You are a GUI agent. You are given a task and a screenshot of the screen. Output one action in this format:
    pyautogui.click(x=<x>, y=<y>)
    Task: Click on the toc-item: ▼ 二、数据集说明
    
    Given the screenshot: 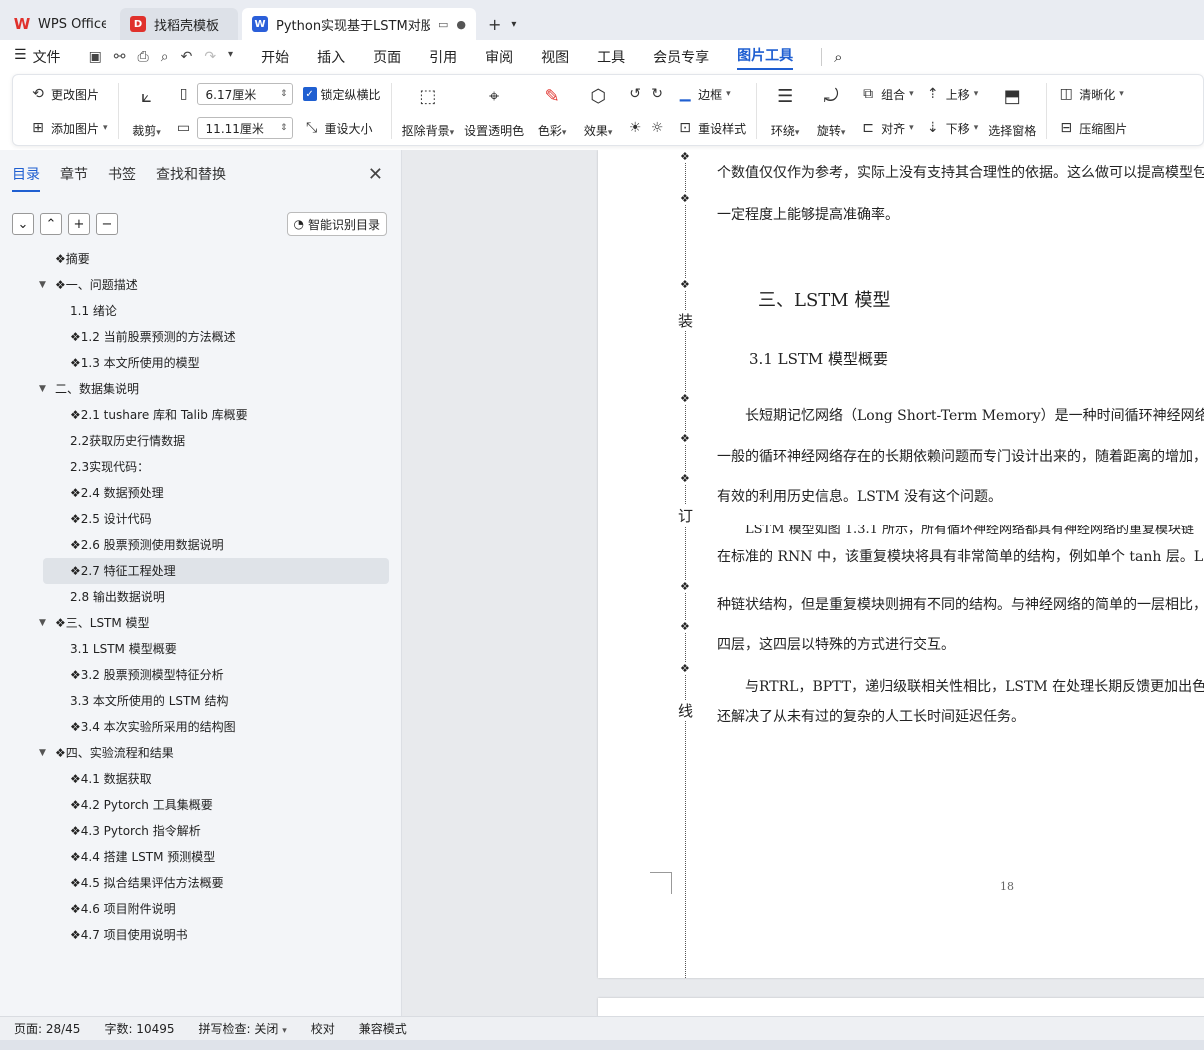 What is the action you would take?
    pyautogui.click(x=201, y=389)
    